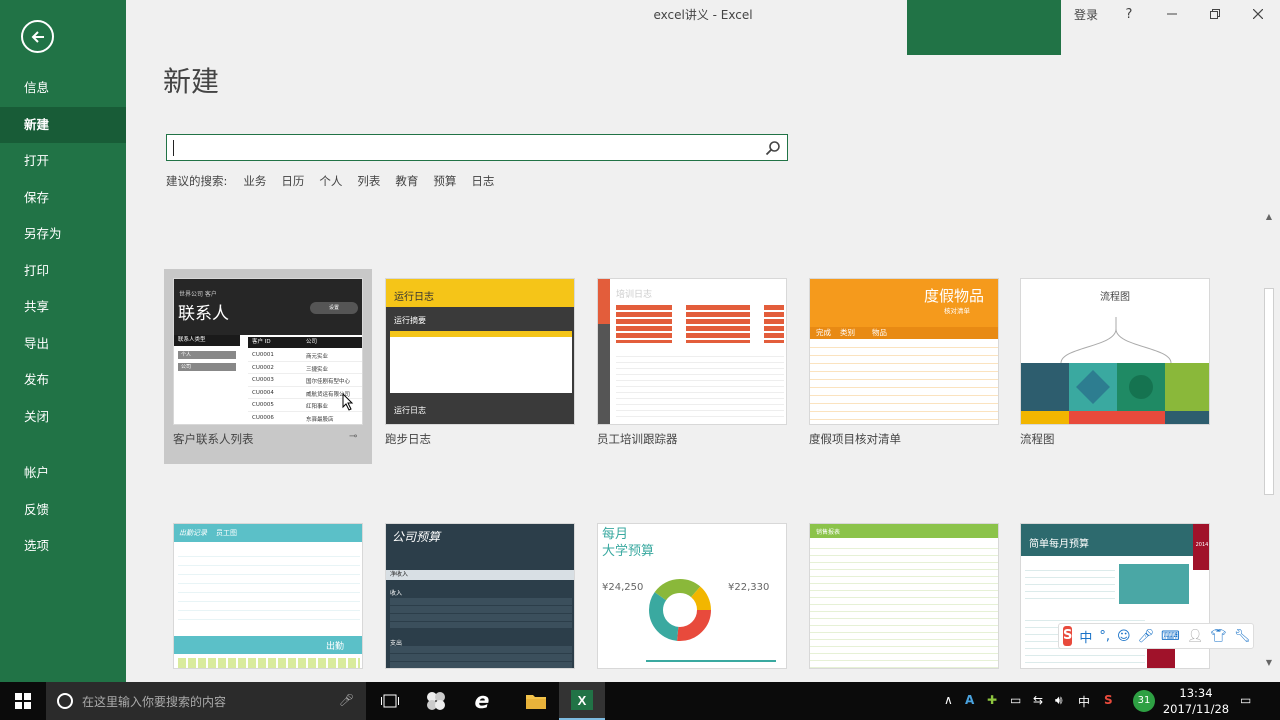 The image size is (1280, 720). What do you see at coordinates (348, 402) in the screenshot?
I see `mouse-cursor-icon` at bounding box center [348, 402].